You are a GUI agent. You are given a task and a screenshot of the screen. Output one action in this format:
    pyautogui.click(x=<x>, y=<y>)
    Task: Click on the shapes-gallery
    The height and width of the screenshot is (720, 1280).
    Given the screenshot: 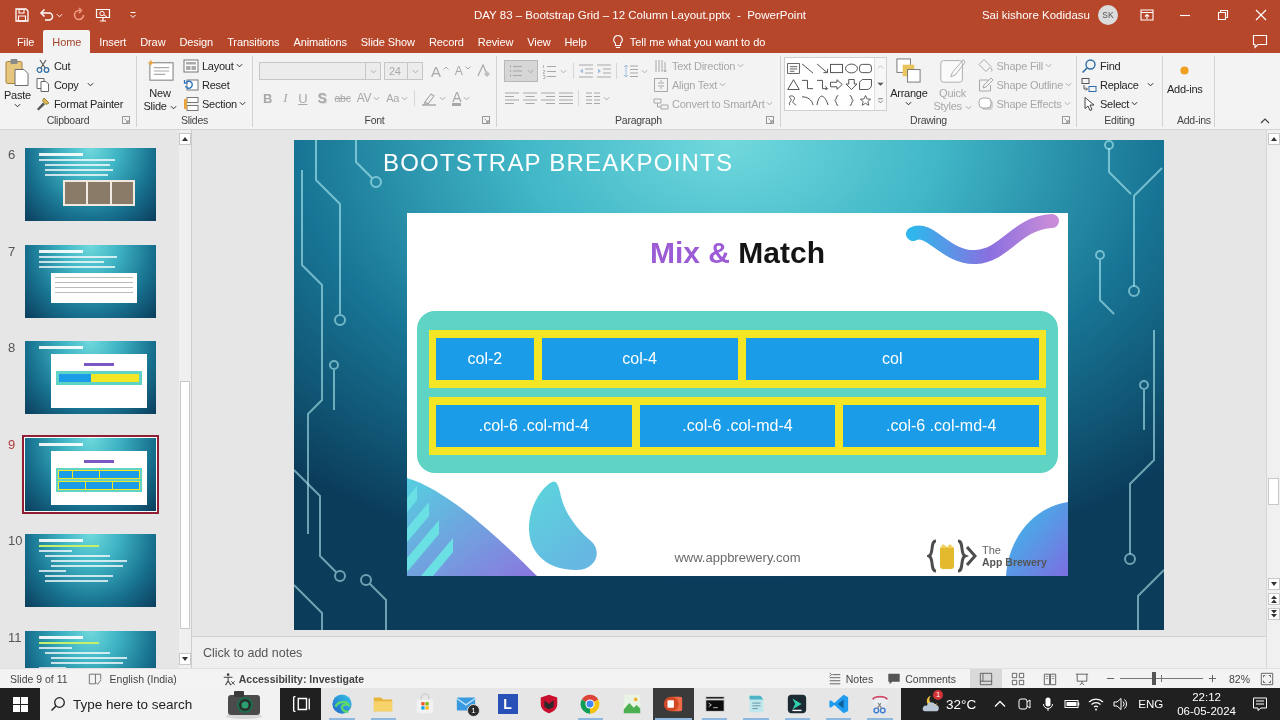 What is the action you would take?
    pyautogui.click(x=836, y=84)
    